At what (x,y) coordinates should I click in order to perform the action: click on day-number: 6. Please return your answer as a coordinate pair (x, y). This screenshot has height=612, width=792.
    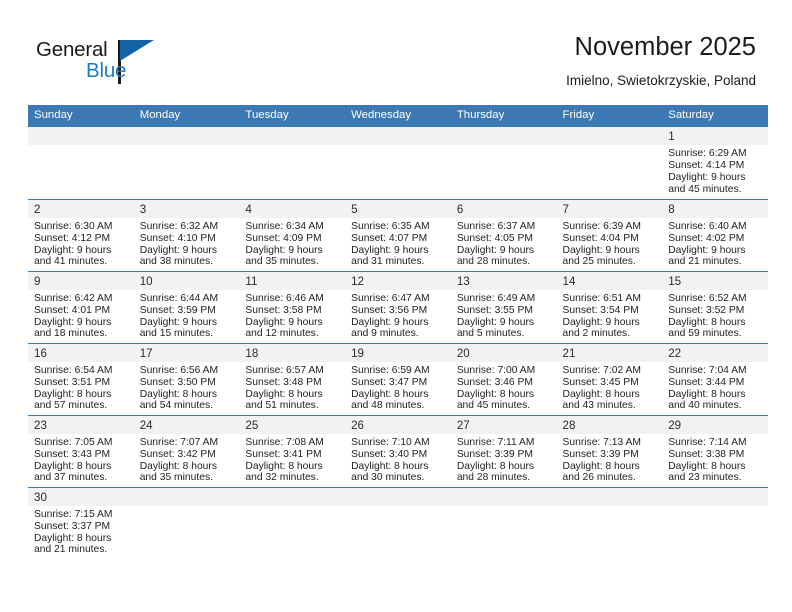
    Looking at the image, I should click on (503, 208).